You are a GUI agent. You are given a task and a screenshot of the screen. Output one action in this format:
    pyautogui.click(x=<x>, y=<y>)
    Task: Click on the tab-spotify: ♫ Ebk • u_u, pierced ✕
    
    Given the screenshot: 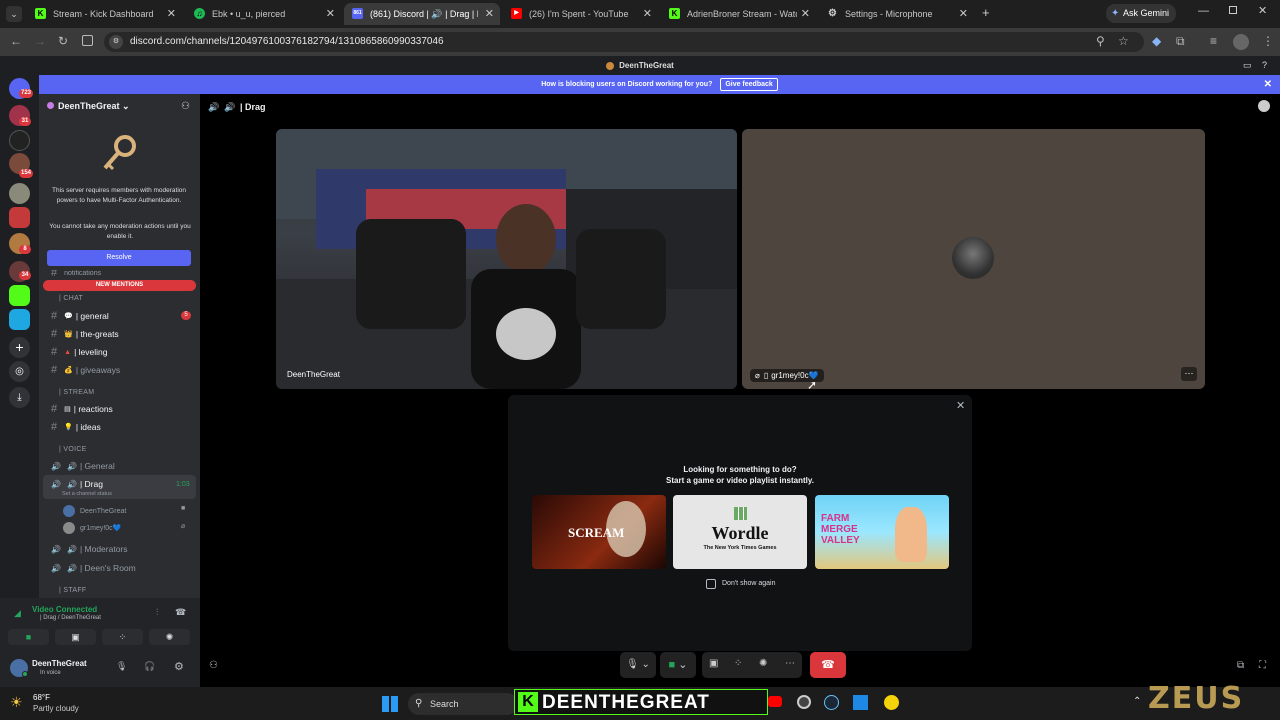 What is the action you would take?
    pyautogui.click(x=263, y=14)
    